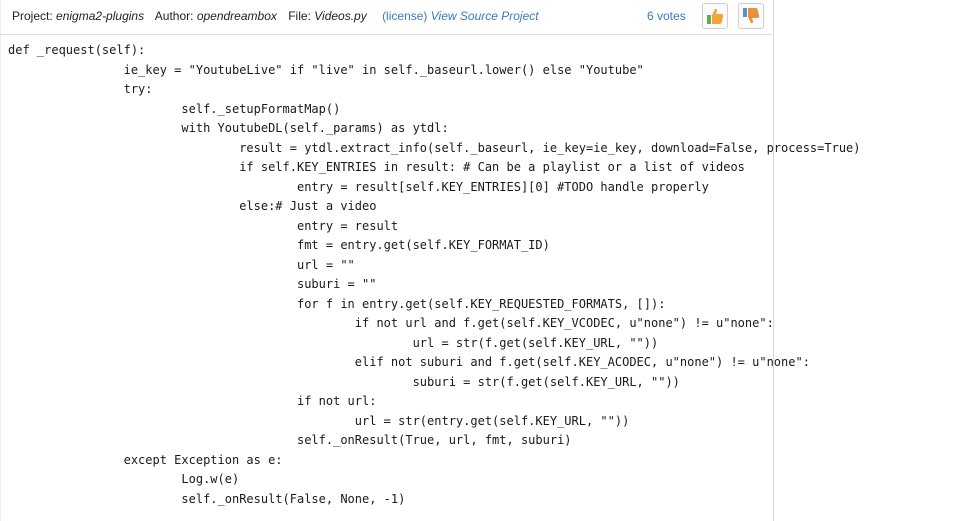  What do you see at coordinates (236, 16) in the screenshot?
I see `author-name: opendreambox` at bounding box center [236, 16].